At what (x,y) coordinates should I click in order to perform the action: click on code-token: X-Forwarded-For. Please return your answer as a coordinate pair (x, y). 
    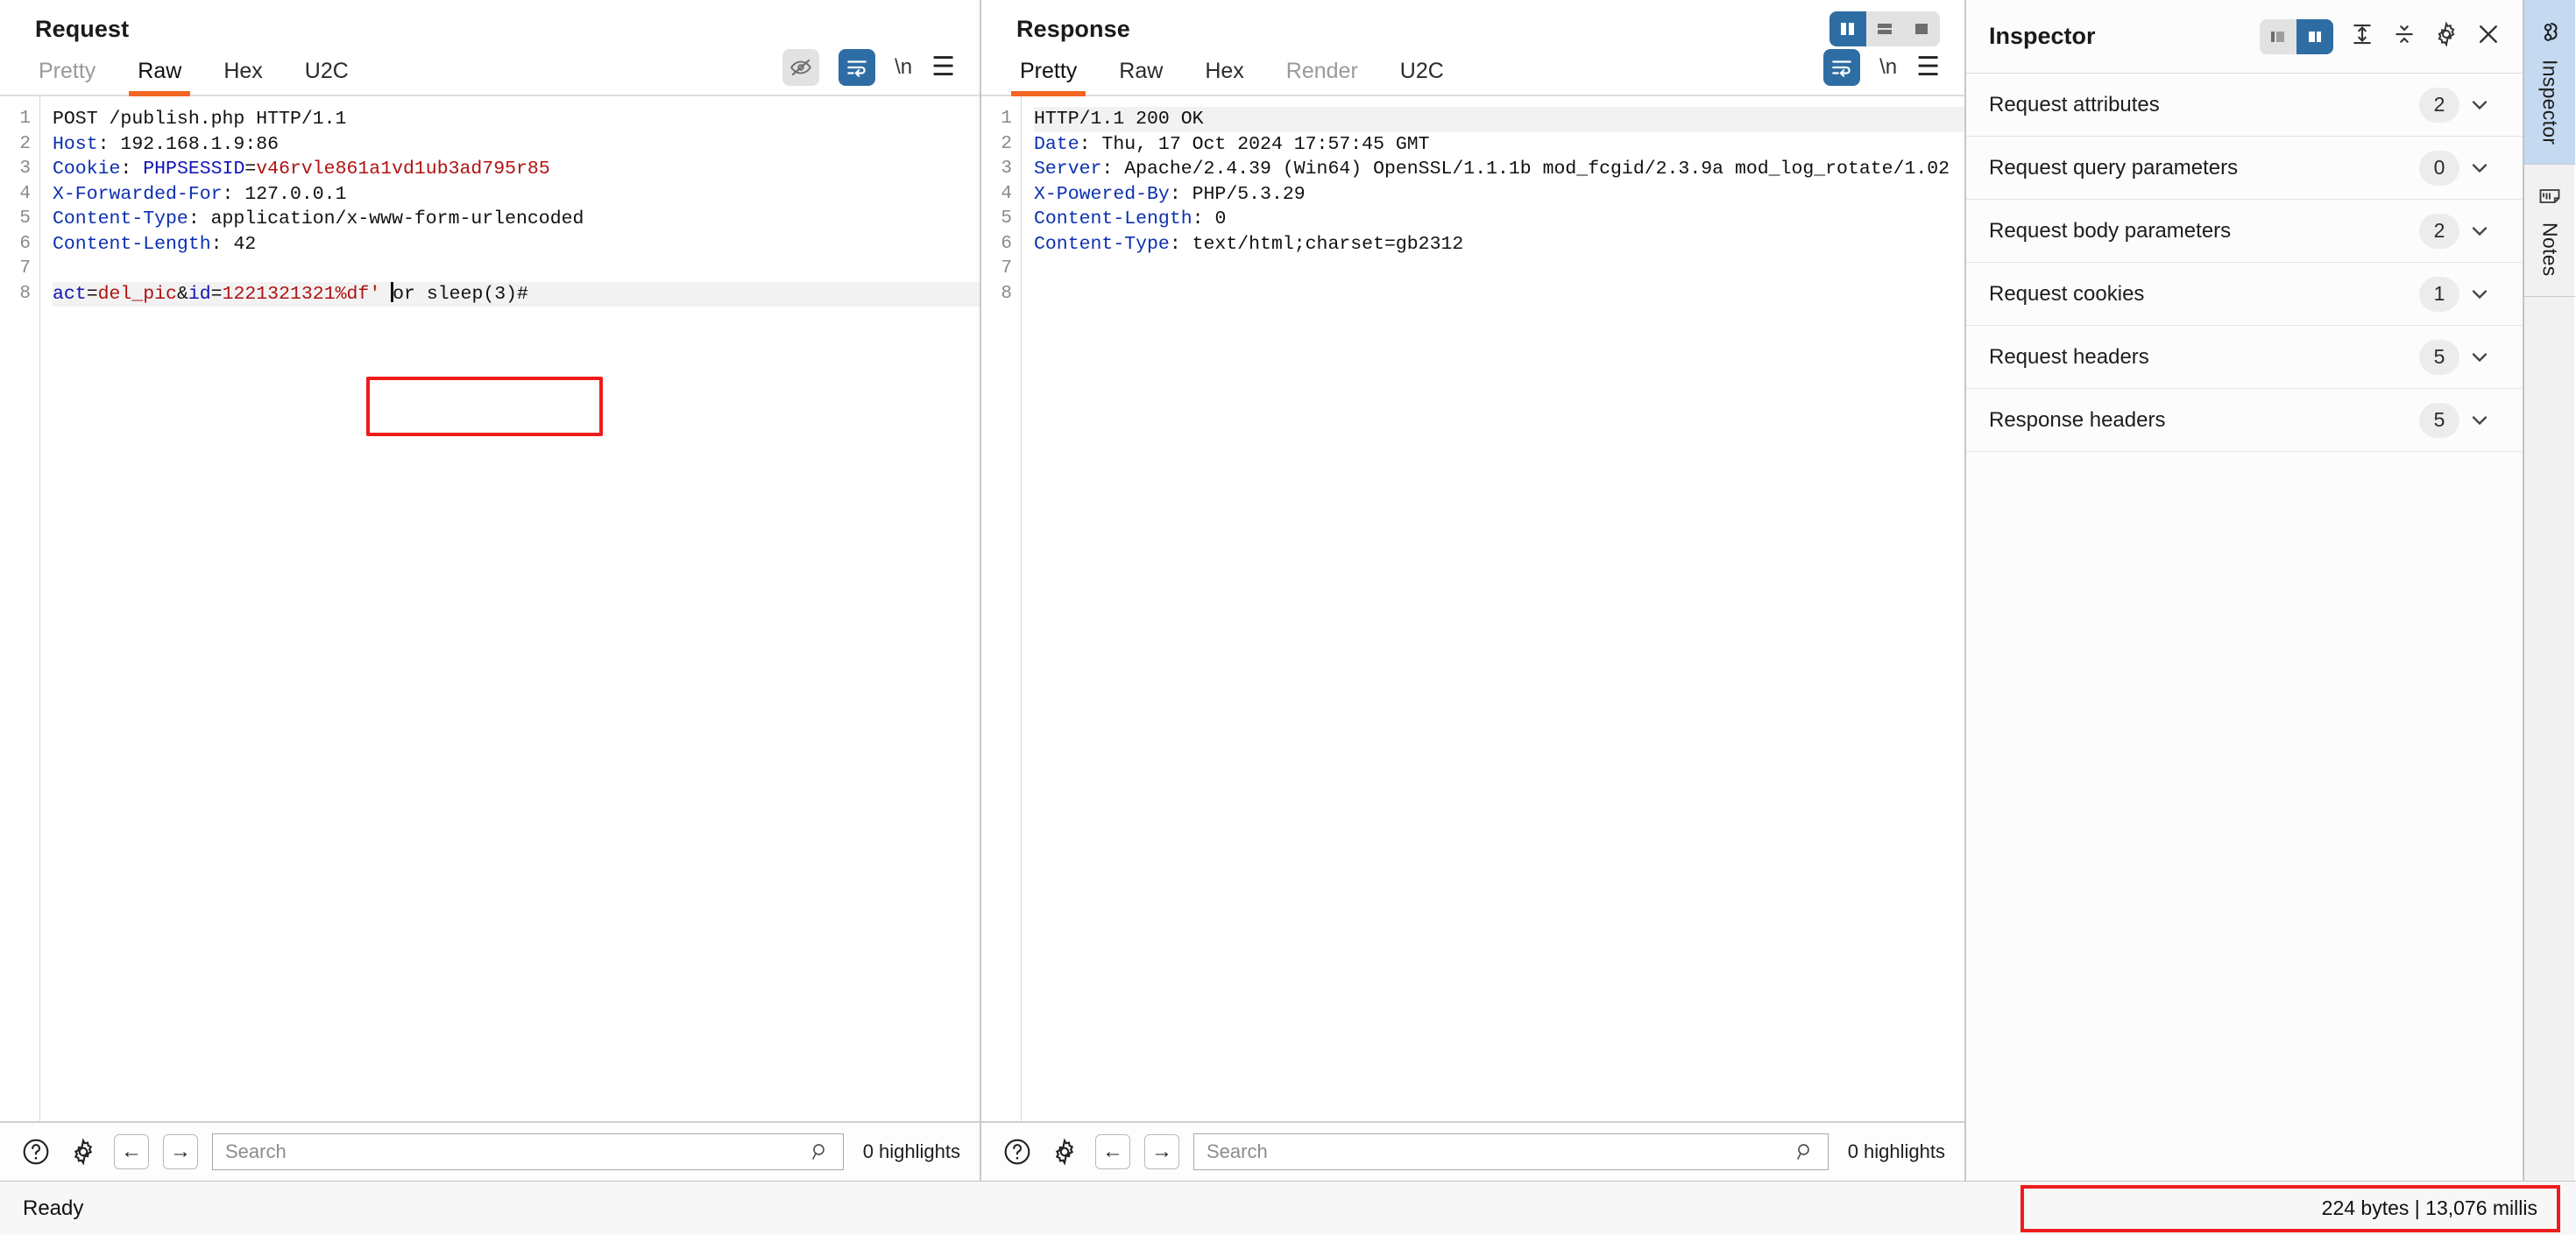
    Looking at the image, I should click on (138, 194).